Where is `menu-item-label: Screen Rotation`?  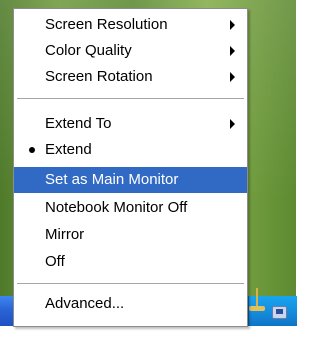 menu-item-label: Screen Rotation is located at coordinates (99, 76).